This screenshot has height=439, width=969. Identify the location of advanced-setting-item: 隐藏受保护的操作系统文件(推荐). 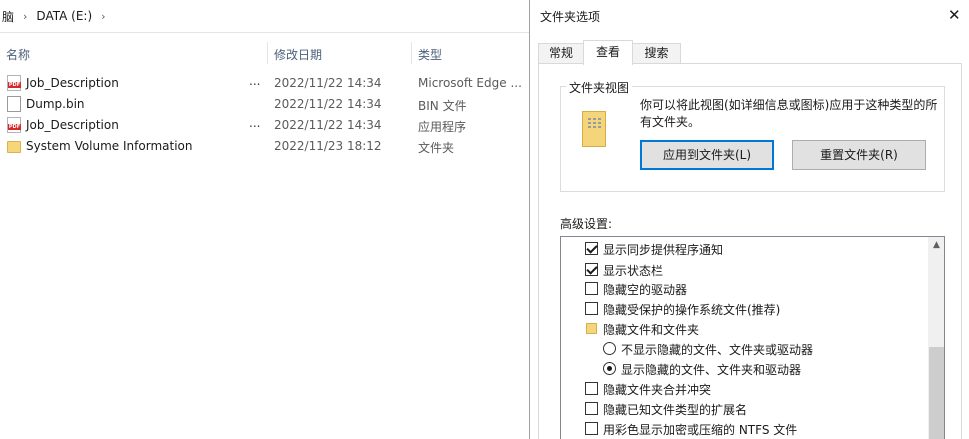
(741, 308).